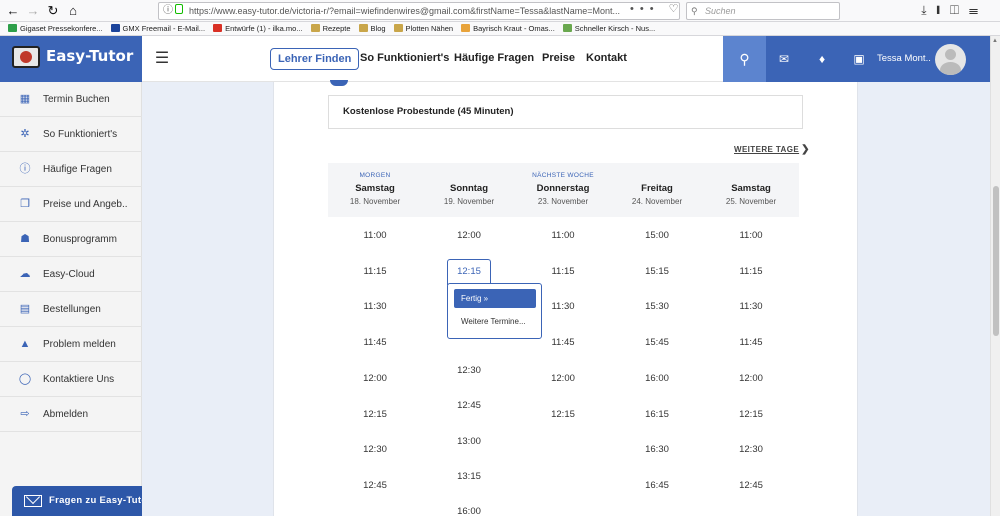 The width and height of the screenshot is (1000, 517). Describe the element at coordinates (162, 59) in the screenshot. I see `menu-icon: ☰` at that location.